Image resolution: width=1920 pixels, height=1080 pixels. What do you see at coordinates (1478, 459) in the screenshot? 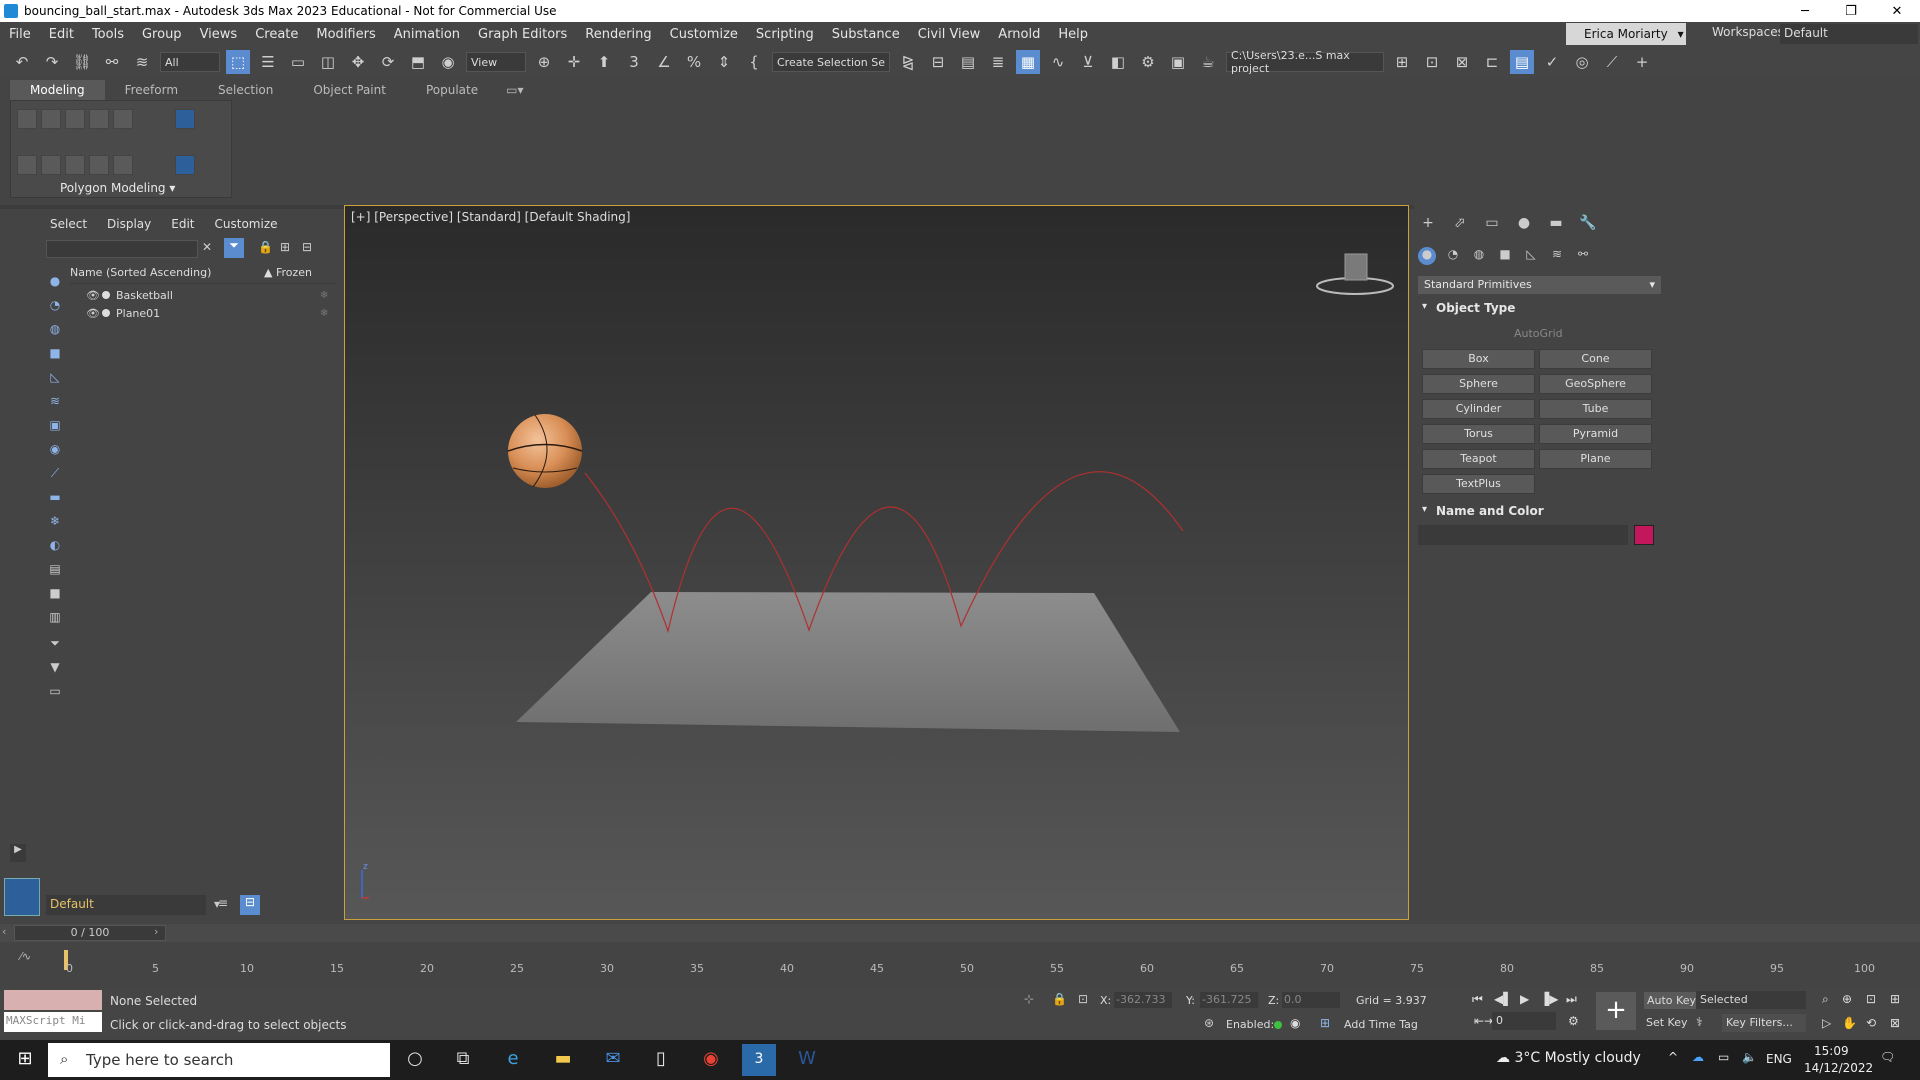
I see `teapot-button: Teapot` at bounding box center [1478, 459].